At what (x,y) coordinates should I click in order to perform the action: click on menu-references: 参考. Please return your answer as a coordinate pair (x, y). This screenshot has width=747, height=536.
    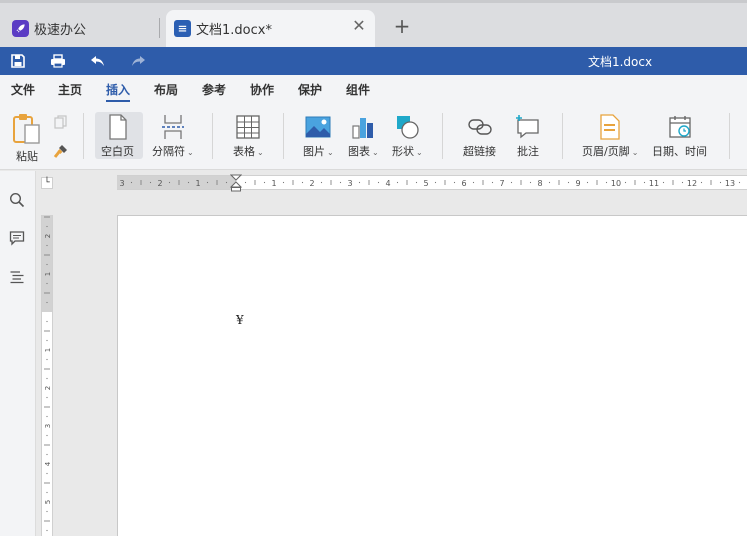
    Looking at the image, I should click on (214, 89).